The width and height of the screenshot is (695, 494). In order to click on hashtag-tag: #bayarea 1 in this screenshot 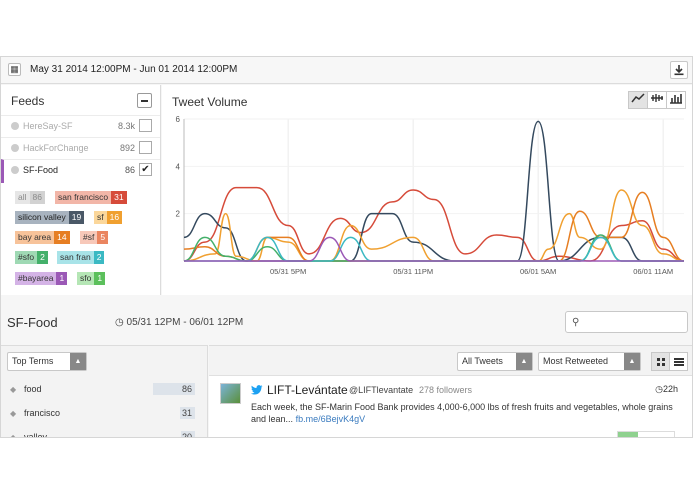, I will do `click(41, 278)`.